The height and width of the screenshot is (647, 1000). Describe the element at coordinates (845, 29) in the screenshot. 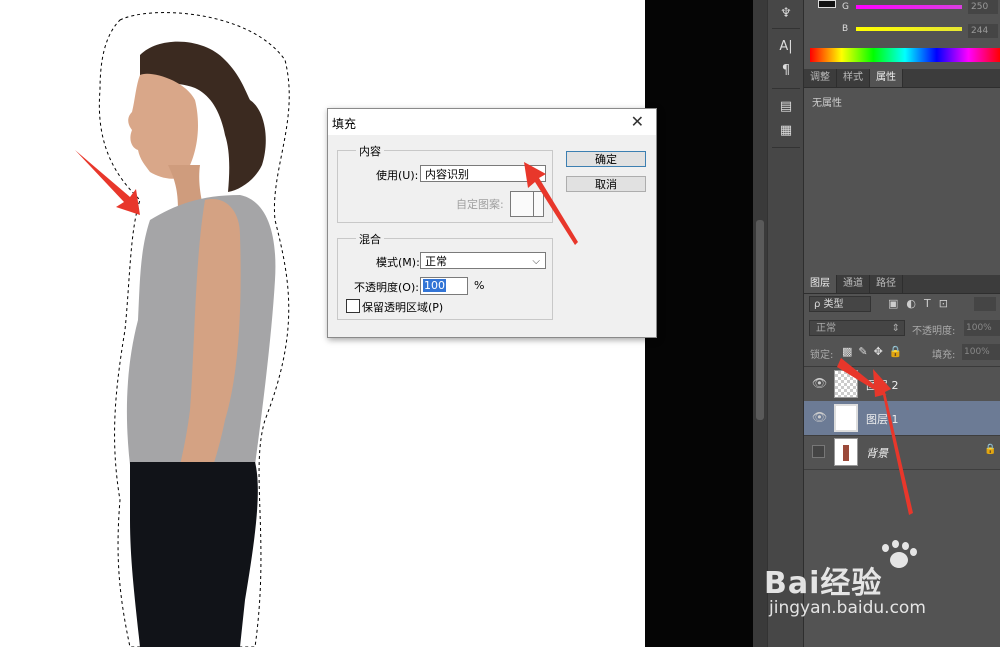

I see `b-channel-label: B` at that location.